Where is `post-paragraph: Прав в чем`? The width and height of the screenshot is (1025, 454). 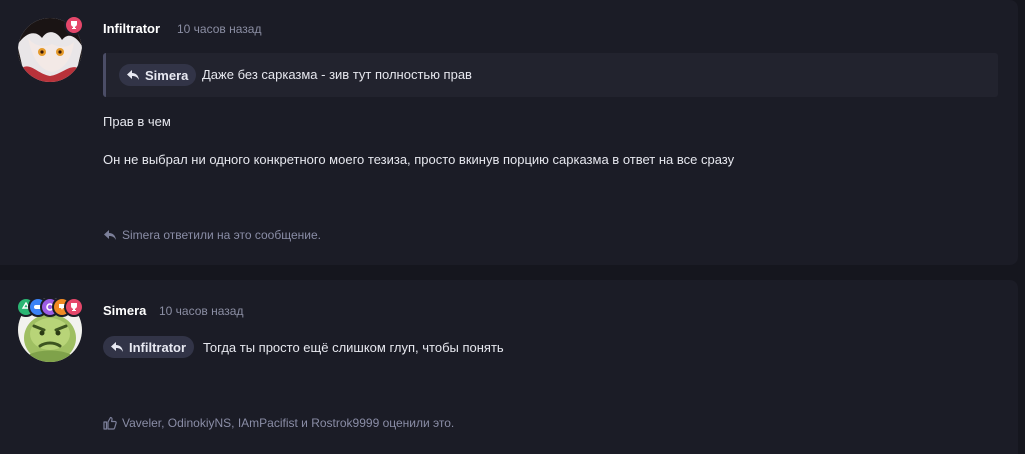 post-paragraph: Прав в чем is located at coordinates (137, 121).